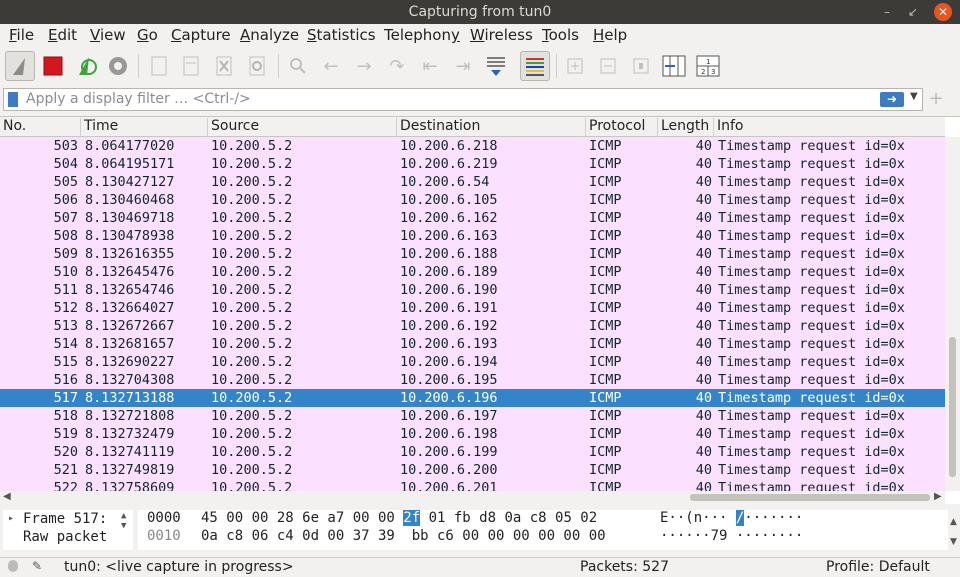 The image size is (960, 577). I want to click on bytes-scroll-icon: ▲ ▼, so click(953, 532).